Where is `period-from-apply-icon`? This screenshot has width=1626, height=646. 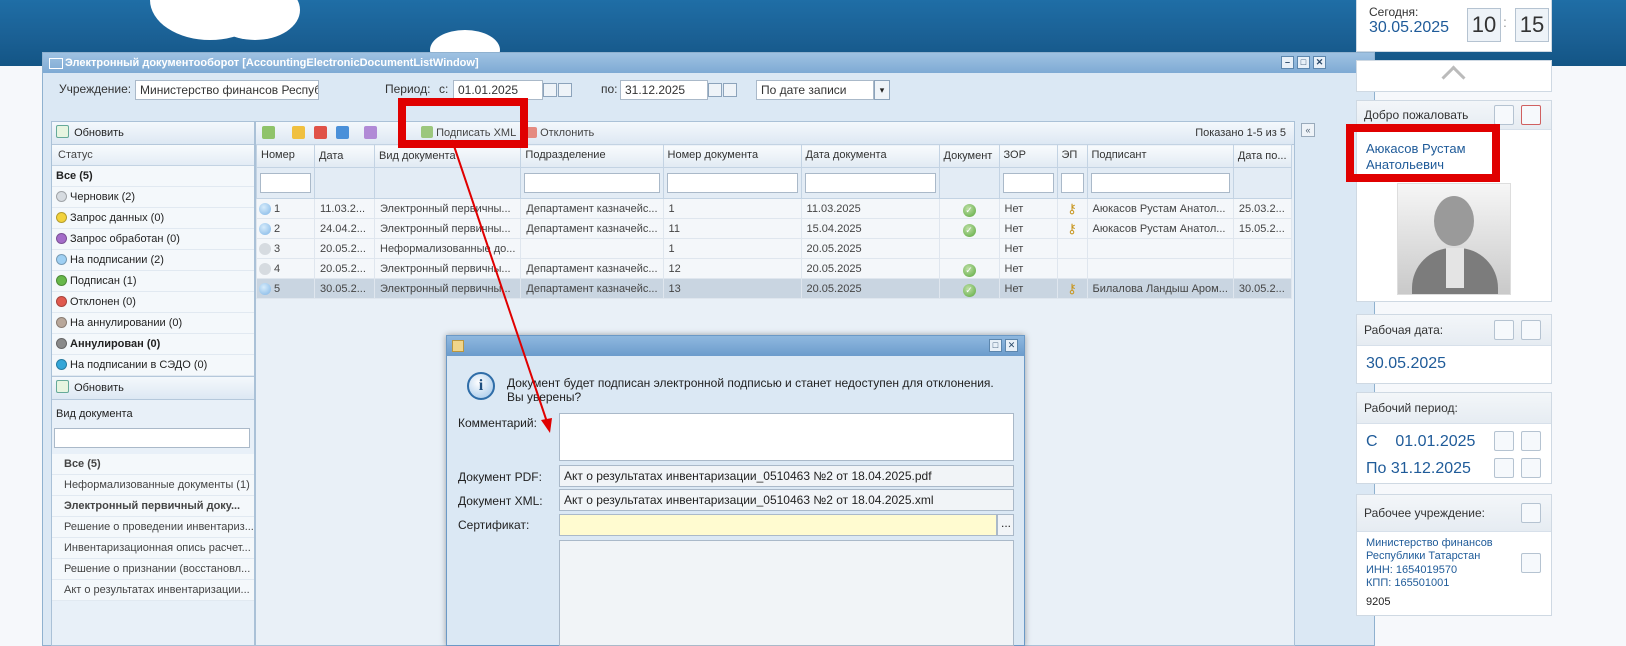
period-from-apply-icon is located at coordinates (1531, 441).